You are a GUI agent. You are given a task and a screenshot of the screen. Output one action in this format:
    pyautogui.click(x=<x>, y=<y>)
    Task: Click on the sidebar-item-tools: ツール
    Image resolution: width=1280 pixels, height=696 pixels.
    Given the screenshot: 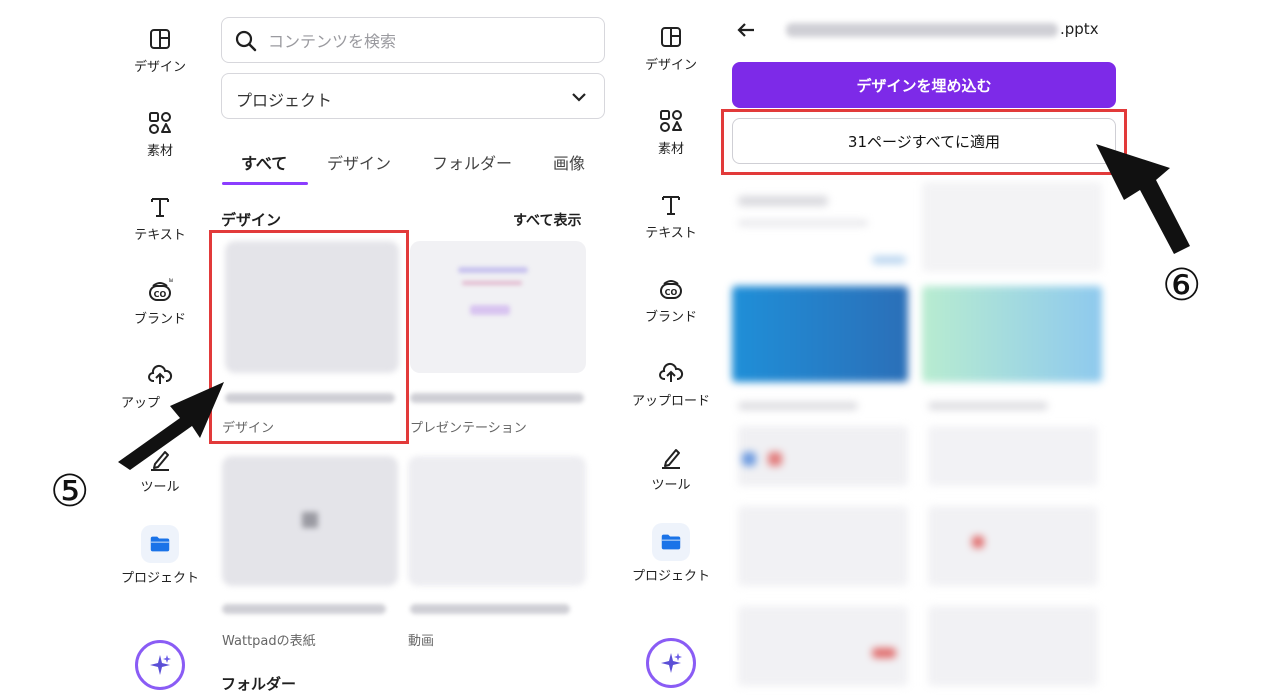 What is the action you would take?
    pyautogui.click(x=671, y=468)
    